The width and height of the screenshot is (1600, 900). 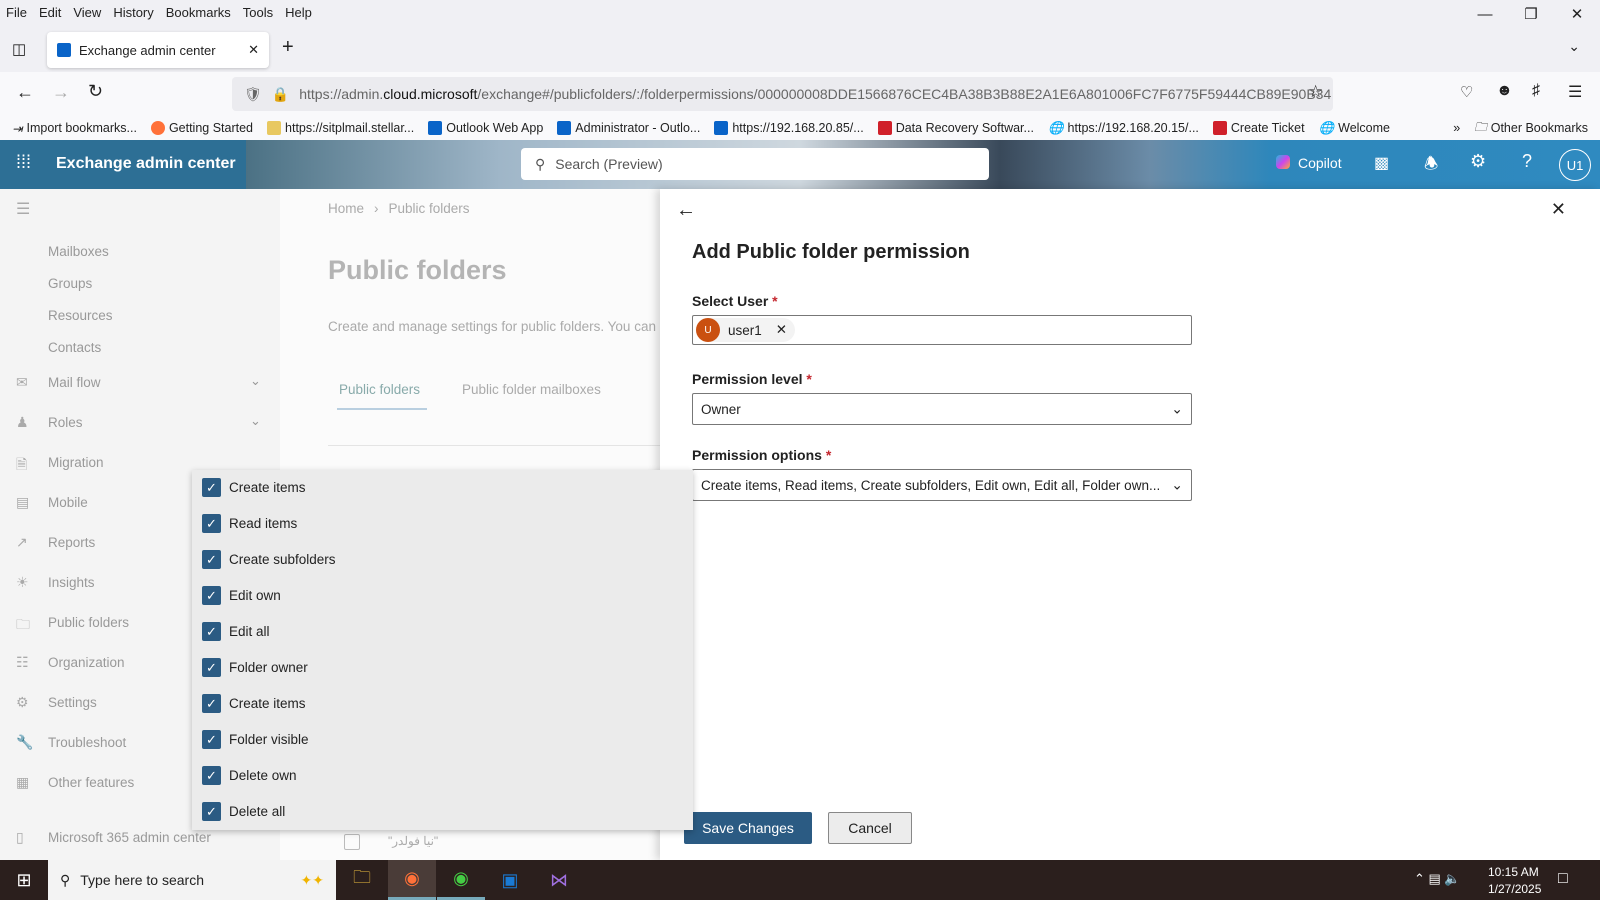 What do you see at coordinates (254, 703) in the screenshot?
I see `option-create-items-2: ✓ Create items` at bounding box center [254, 703].